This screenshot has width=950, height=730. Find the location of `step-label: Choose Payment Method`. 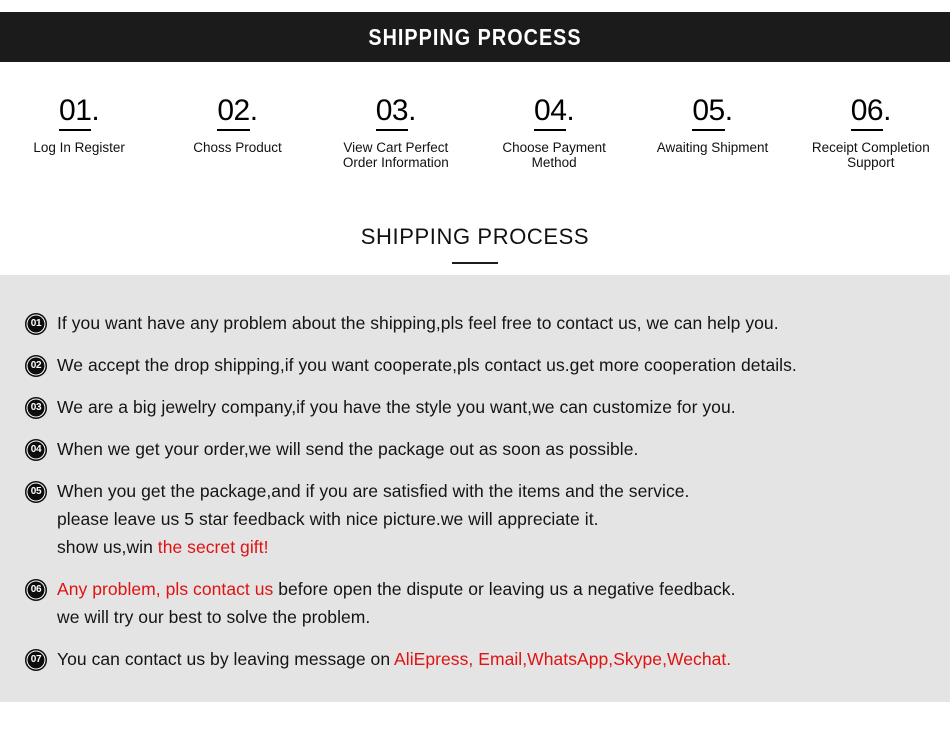

step-label: Choose Payment Method is located at coordinates (554, 155).